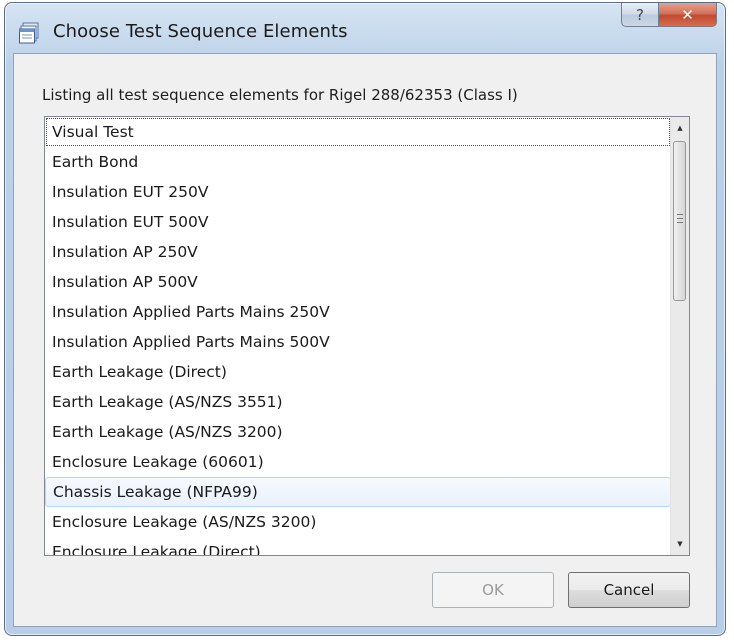 The height and width of the screenshot is (642, 734). Describe the element at coordinates (358, 432) in the screenshot. I see `list-item: Earth Leakage (AS/NZS 3200)` at that location.